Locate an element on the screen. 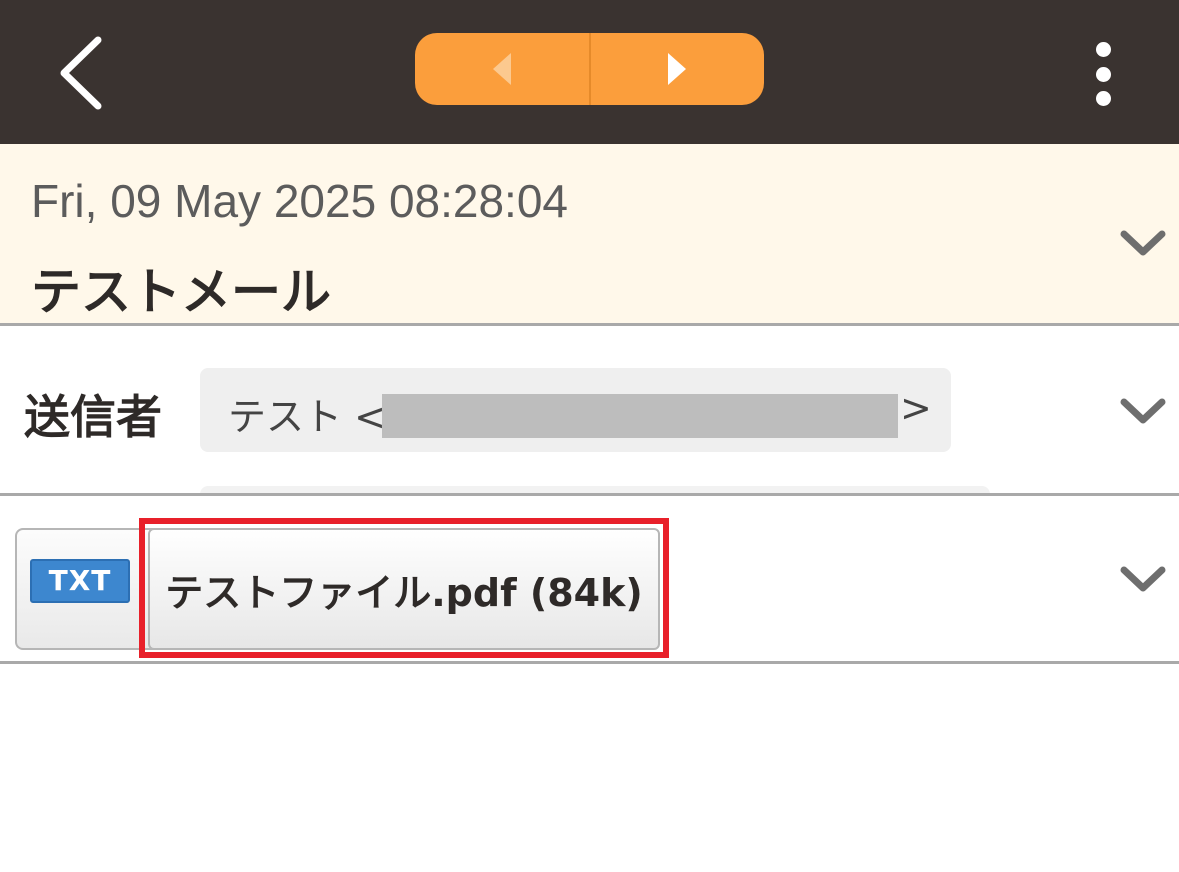 The image size is (1179, 872). message-date: Fri, 09 May 2025 08:28:04 is located at coordinates (299, 201).